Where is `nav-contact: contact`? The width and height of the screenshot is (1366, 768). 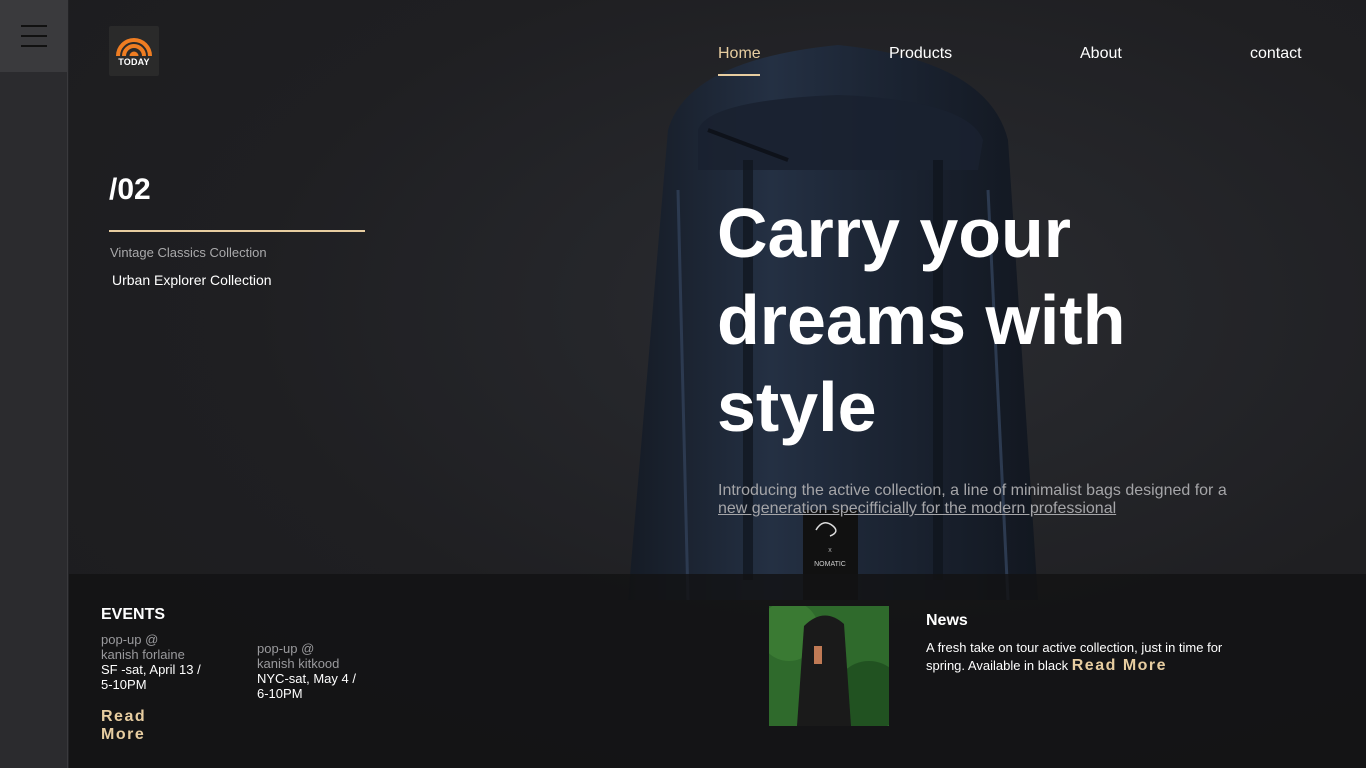 nav-contact: contact is located at coordinates (1276, 54).